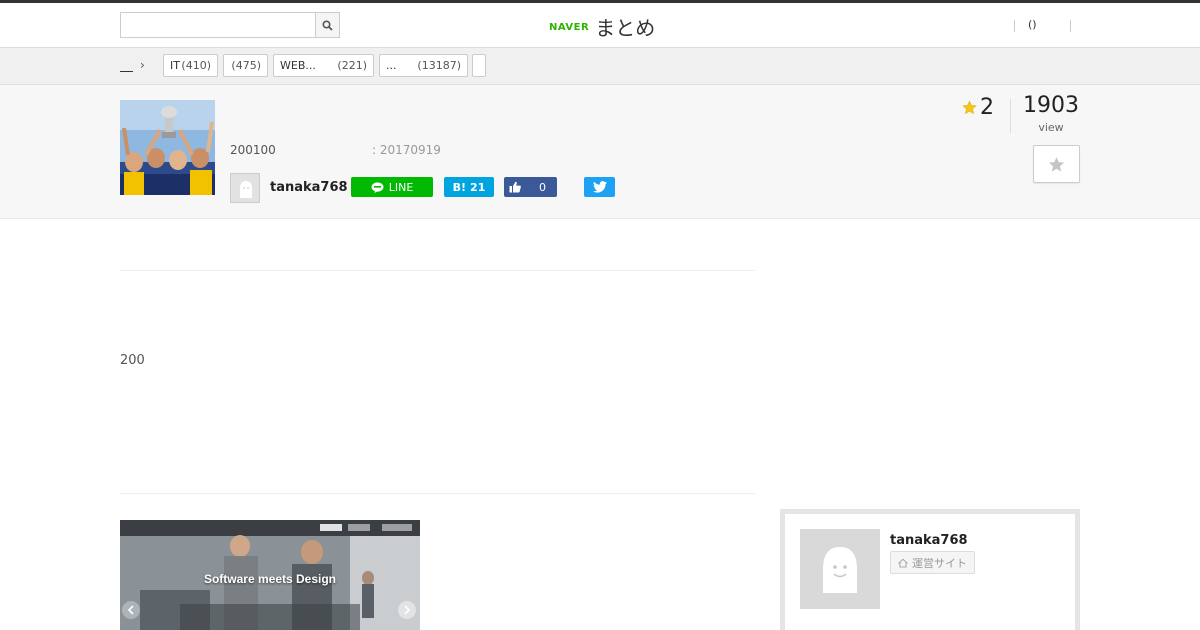 Image resolution: width=1200 pixels, height=630 pixels. I want to click on author-card-avatar, so click(840, 569).